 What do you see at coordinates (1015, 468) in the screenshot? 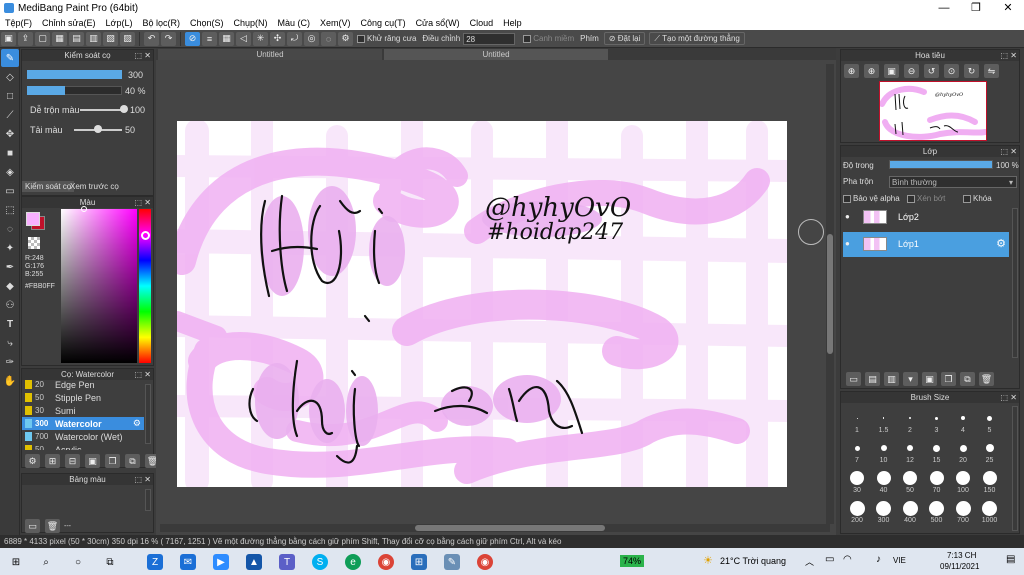
I see `brush-size-scrollbar` at bounding box center [1015, 468].